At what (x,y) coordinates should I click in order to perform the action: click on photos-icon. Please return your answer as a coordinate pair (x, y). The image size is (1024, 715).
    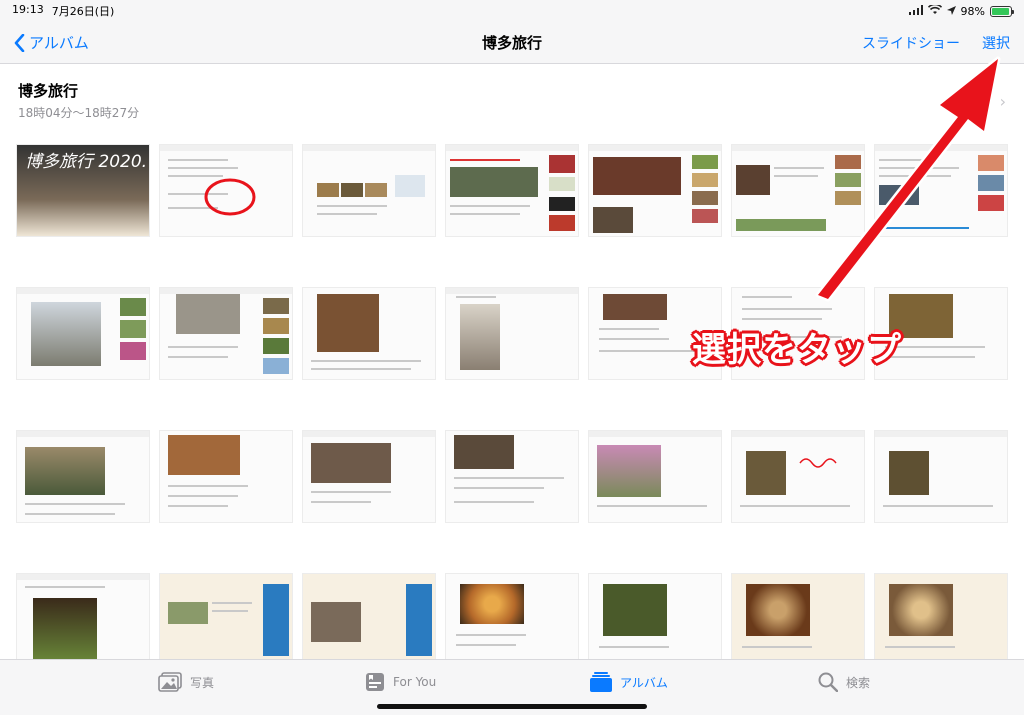
    Looking at the image, I should click on (170, 682).